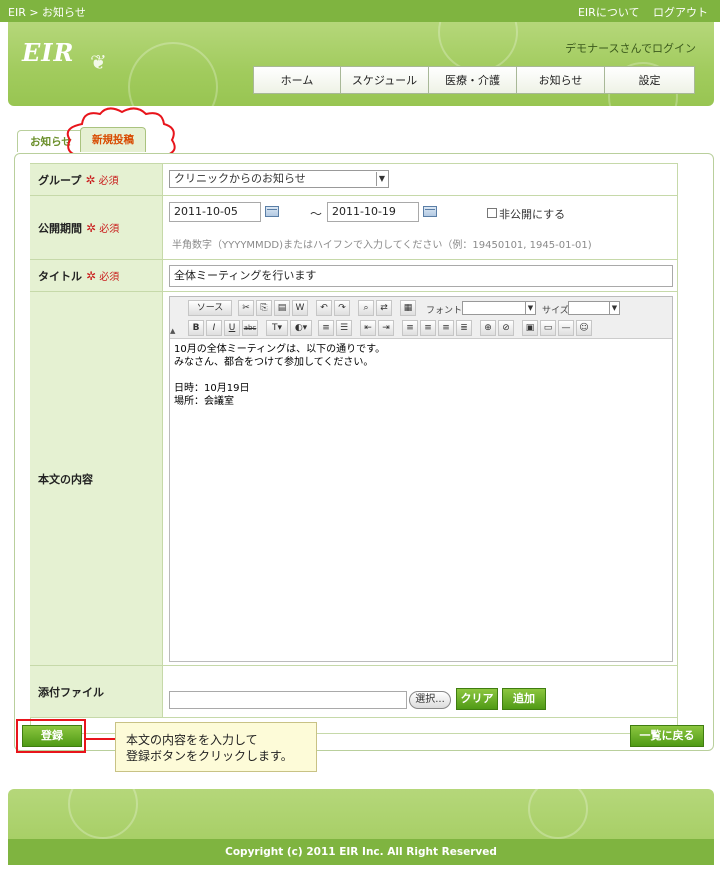  Describe the element at coordinates (548, 328) in the screenshot. I see `window-icon: ▭` at that location.